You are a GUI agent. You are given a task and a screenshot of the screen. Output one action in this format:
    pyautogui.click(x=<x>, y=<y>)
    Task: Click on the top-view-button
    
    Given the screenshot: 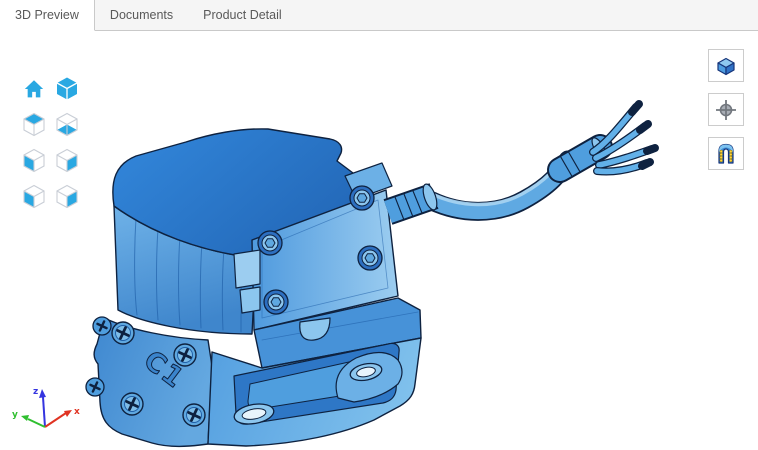 What is the action you would take?
    pyautogui.click(x=34, y=124)
    